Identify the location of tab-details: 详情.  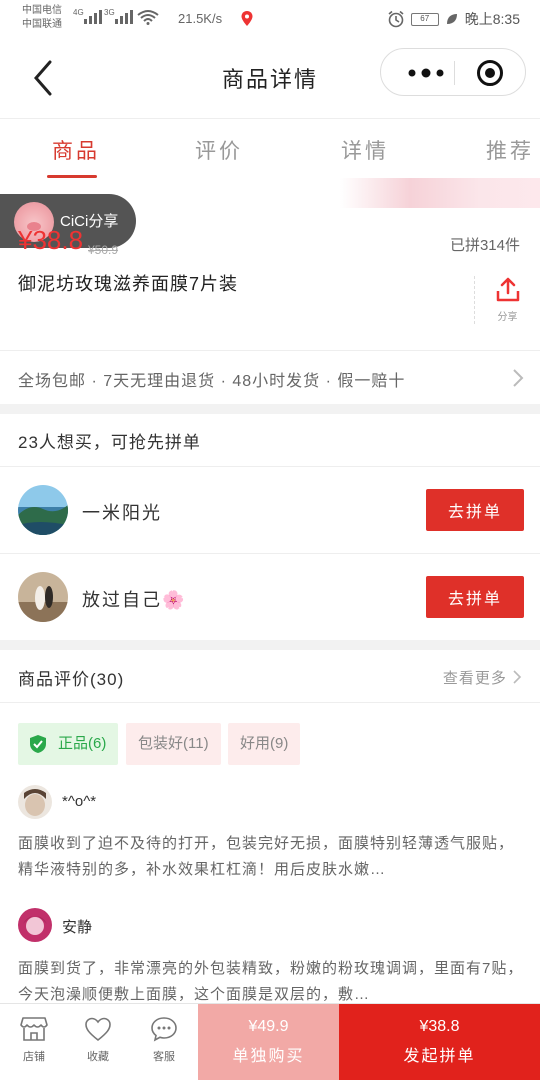
(365, 150).